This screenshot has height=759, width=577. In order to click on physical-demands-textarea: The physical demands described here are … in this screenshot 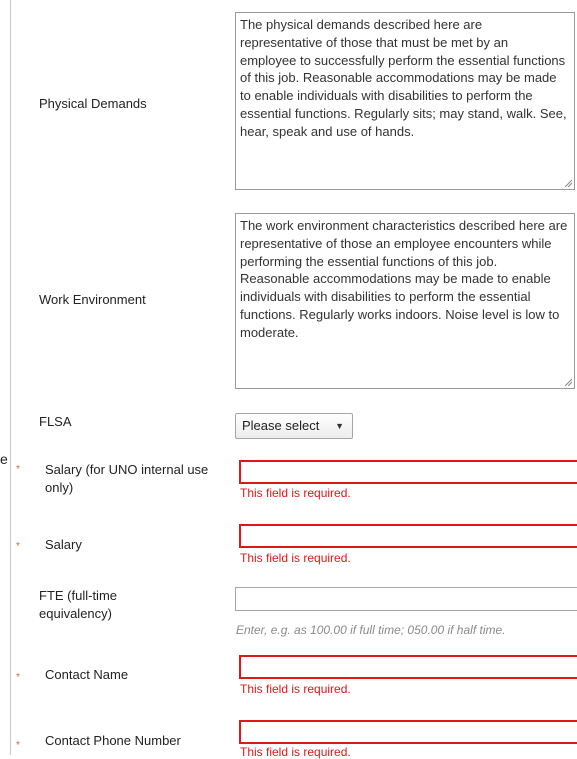, I will do `click(405, 101)`.